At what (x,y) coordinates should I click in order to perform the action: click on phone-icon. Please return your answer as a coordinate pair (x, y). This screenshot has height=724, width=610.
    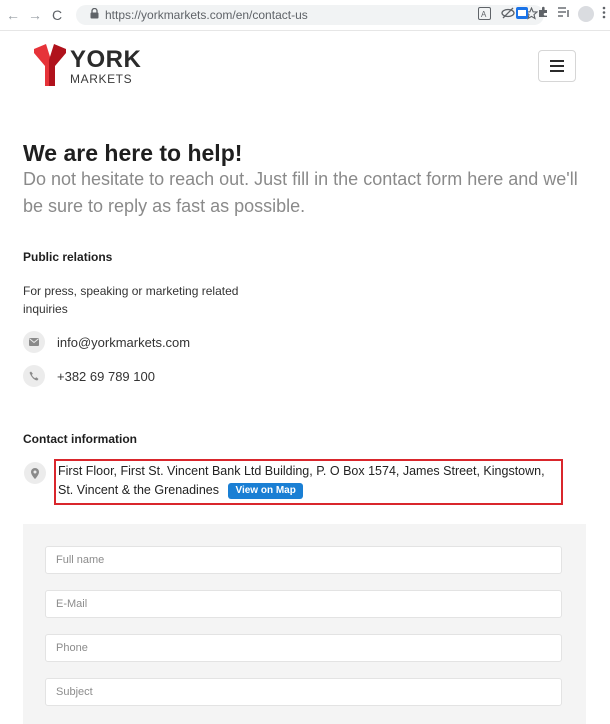
    Looking at the image, I should click on (34, 376).